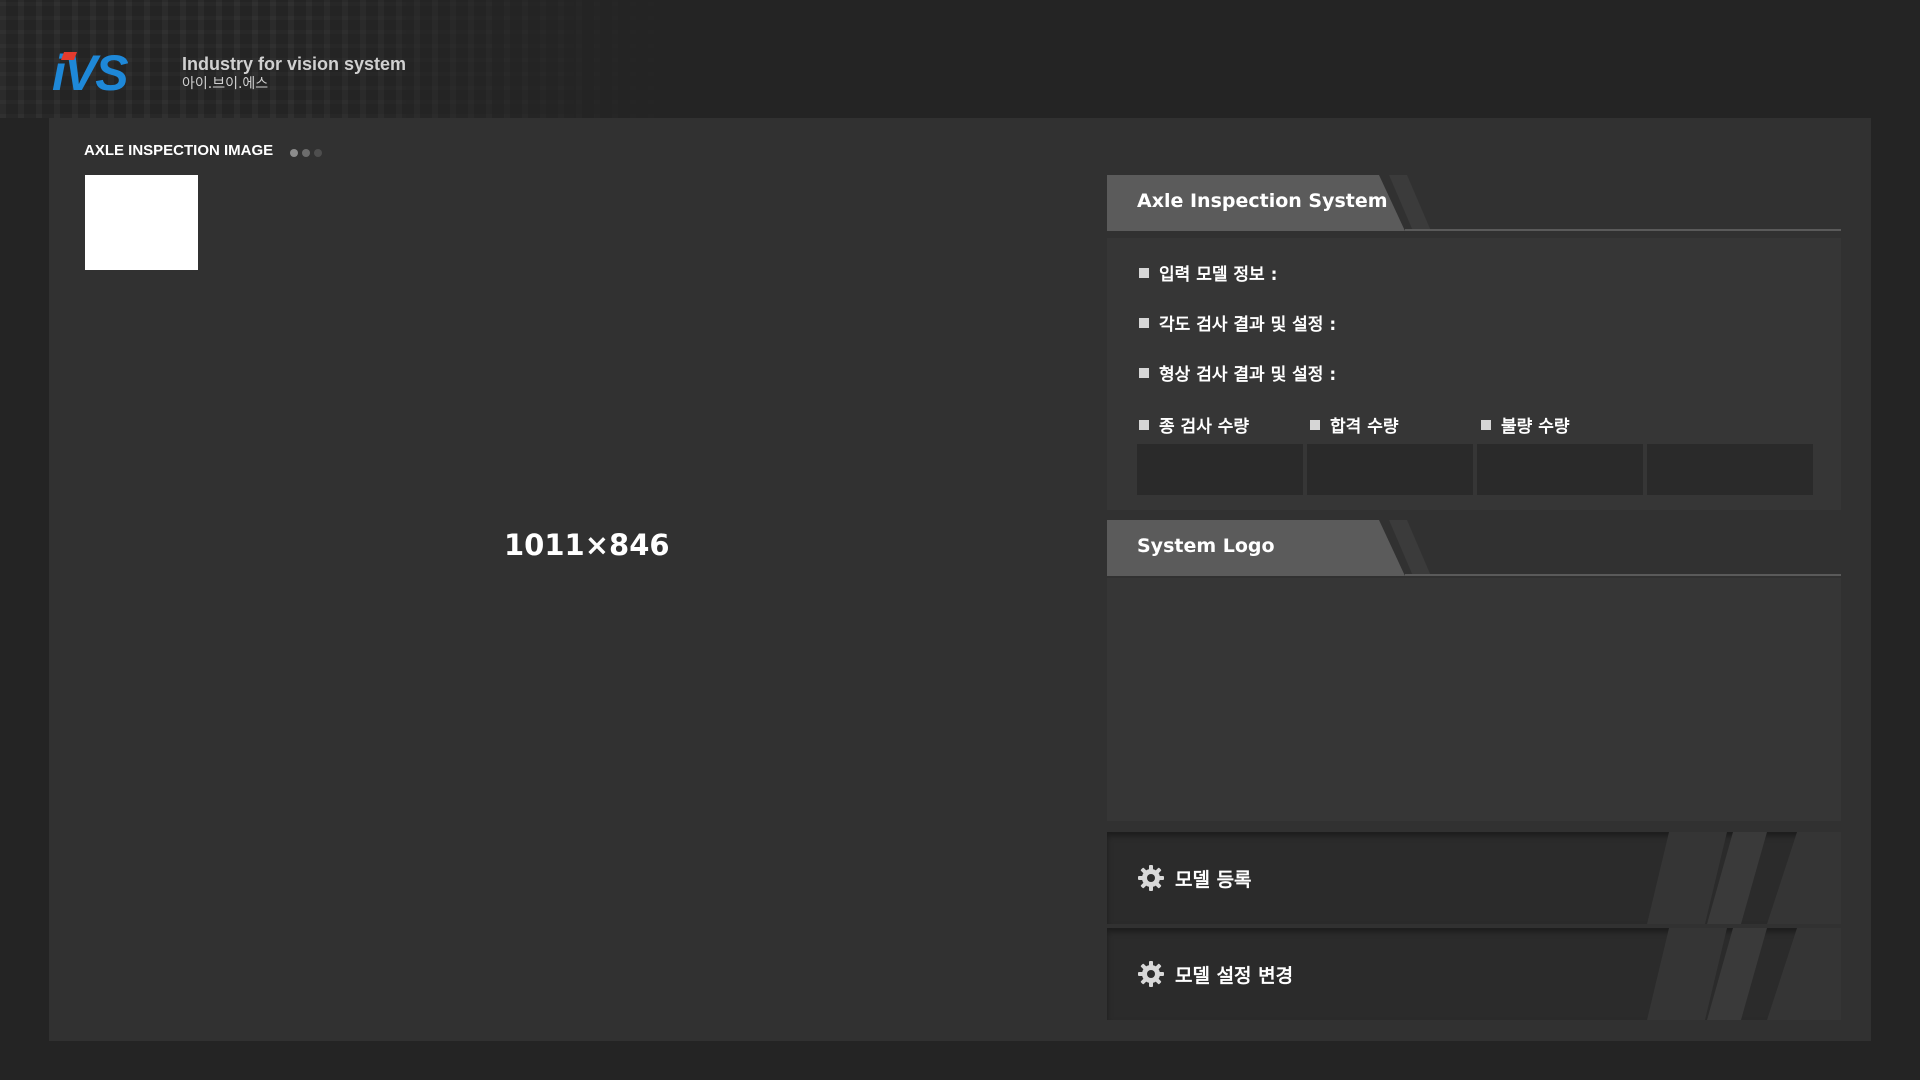  Describe the element at coordinates (1213, 880) in the screenshot. I see `model-register-label: 모델 등록` at that location.